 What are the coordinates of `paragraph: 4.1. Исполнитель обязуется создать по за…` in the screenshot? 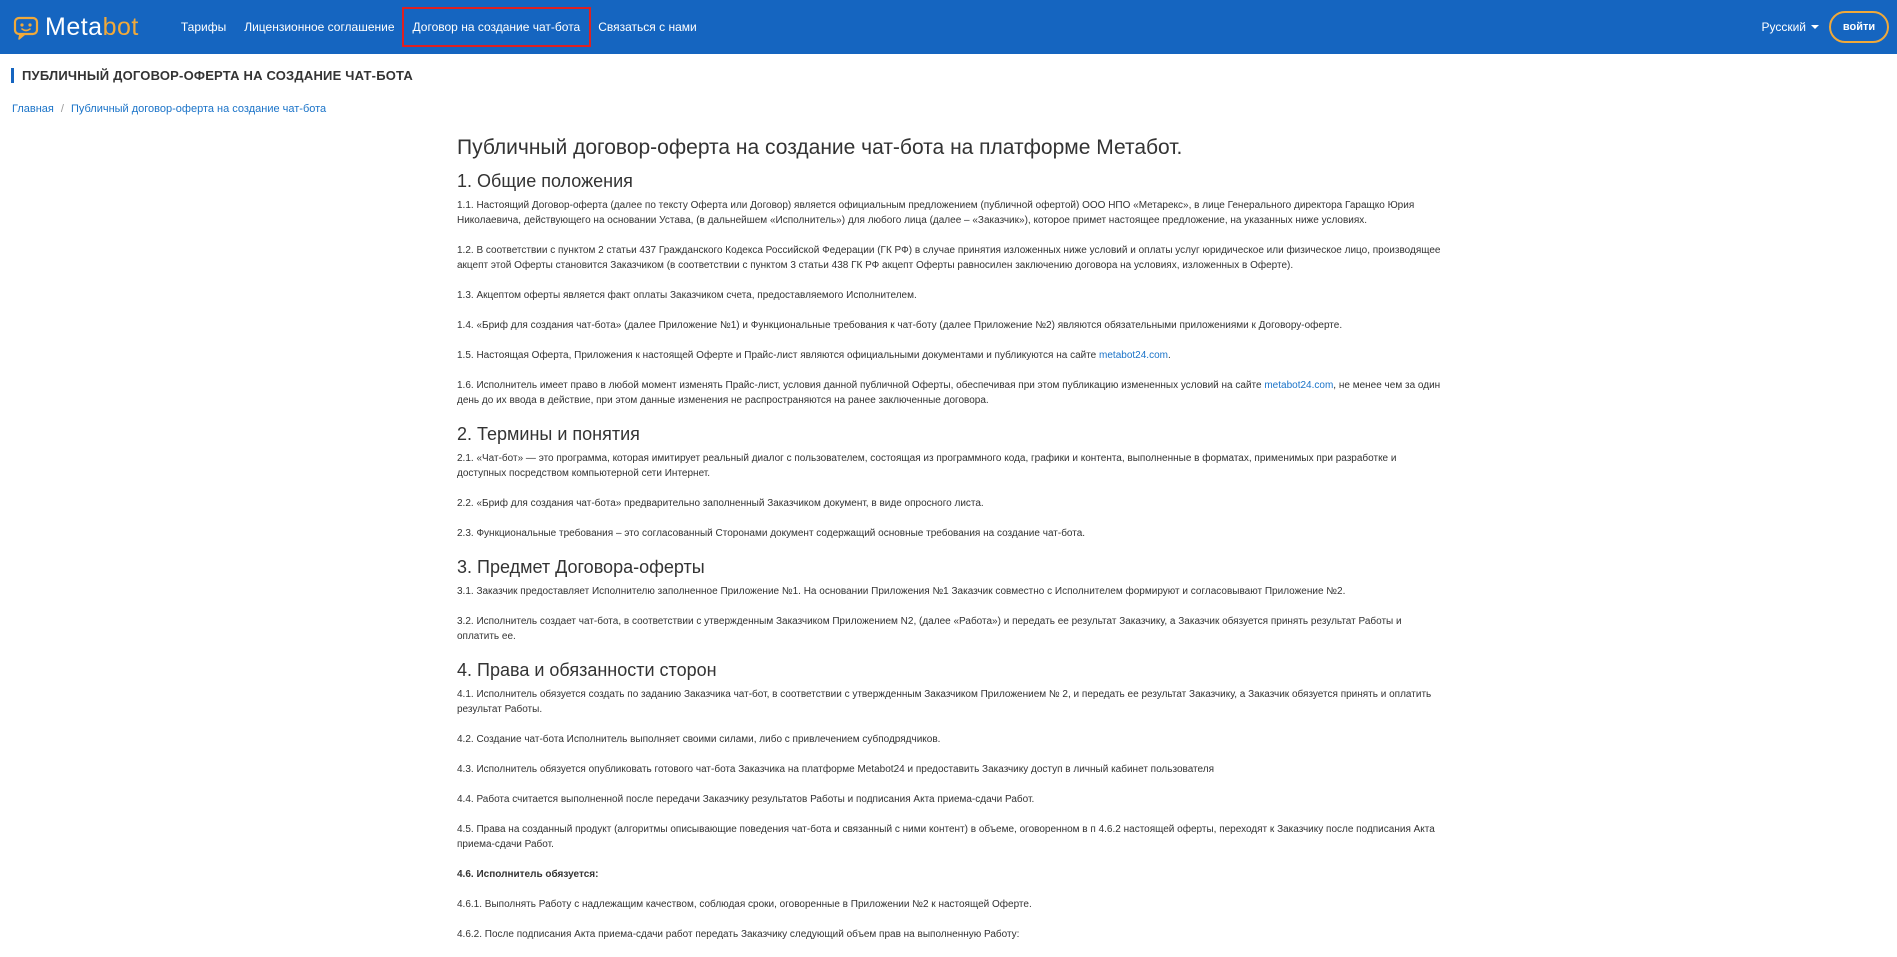 It's located at (944, 702).